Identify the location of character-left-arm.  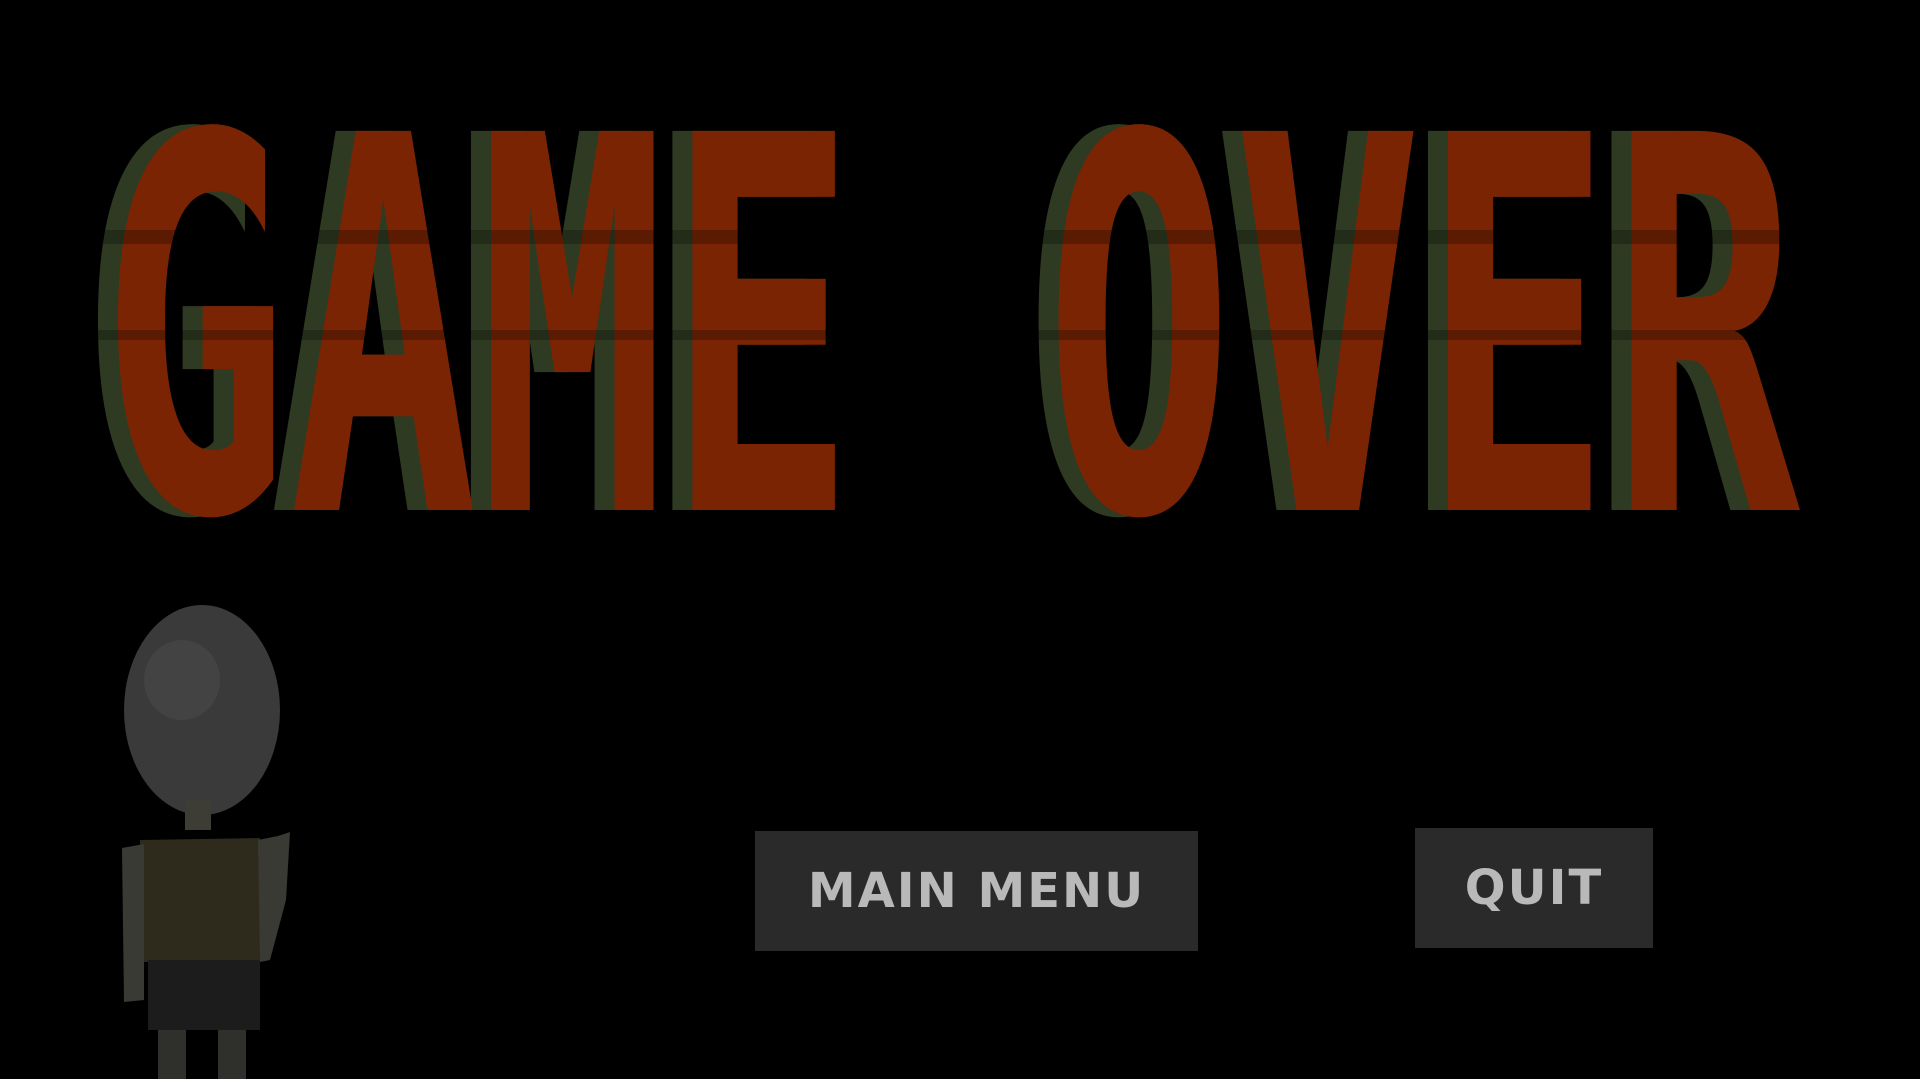
(133, 923).